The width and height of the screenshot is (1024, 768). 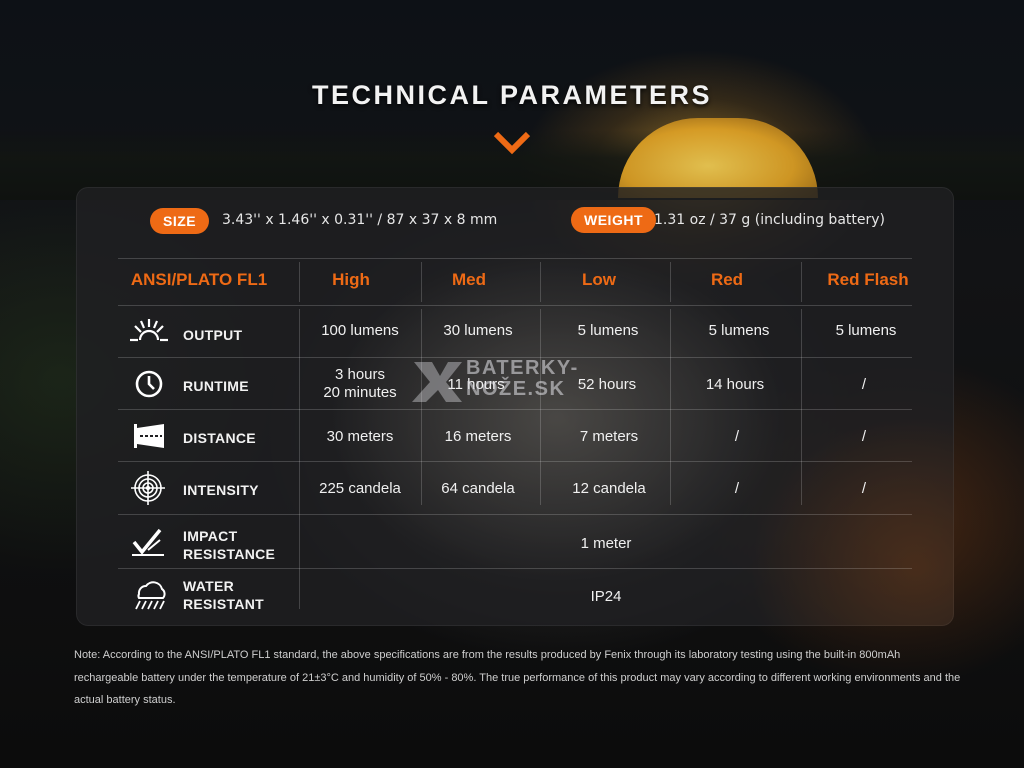 I want to click on watermark-logo-icon, so click(x=437, y=382).